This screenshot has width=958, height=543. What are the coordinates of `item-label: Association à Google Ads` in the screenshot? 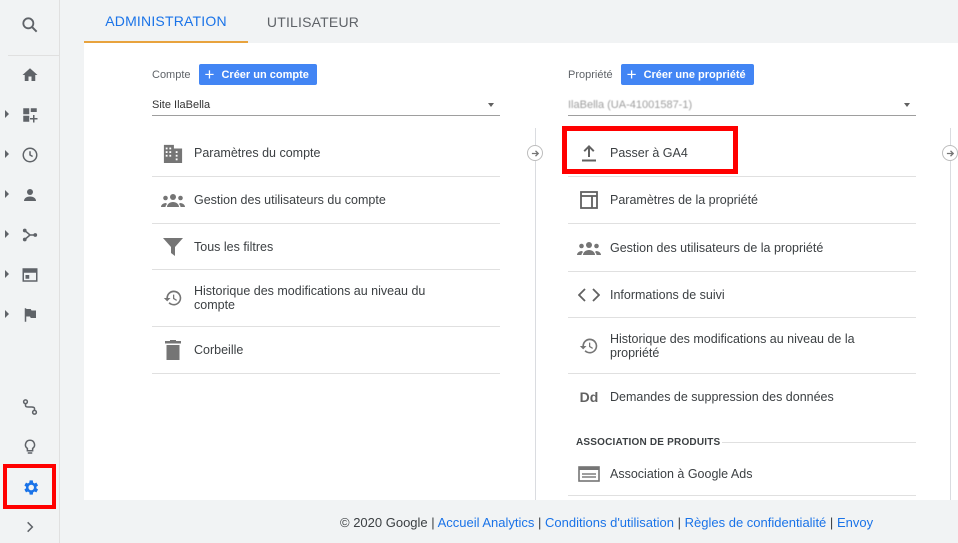 It's located at (681, 473).